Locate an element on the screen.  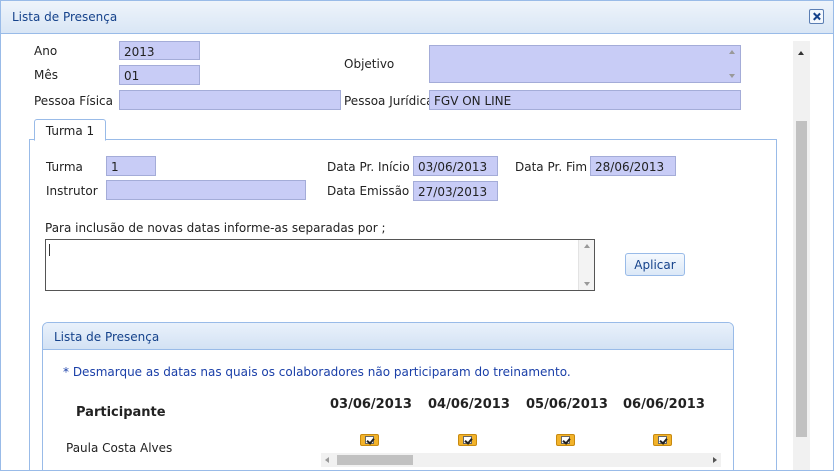
text-caret is located at coordinates (49, 250).